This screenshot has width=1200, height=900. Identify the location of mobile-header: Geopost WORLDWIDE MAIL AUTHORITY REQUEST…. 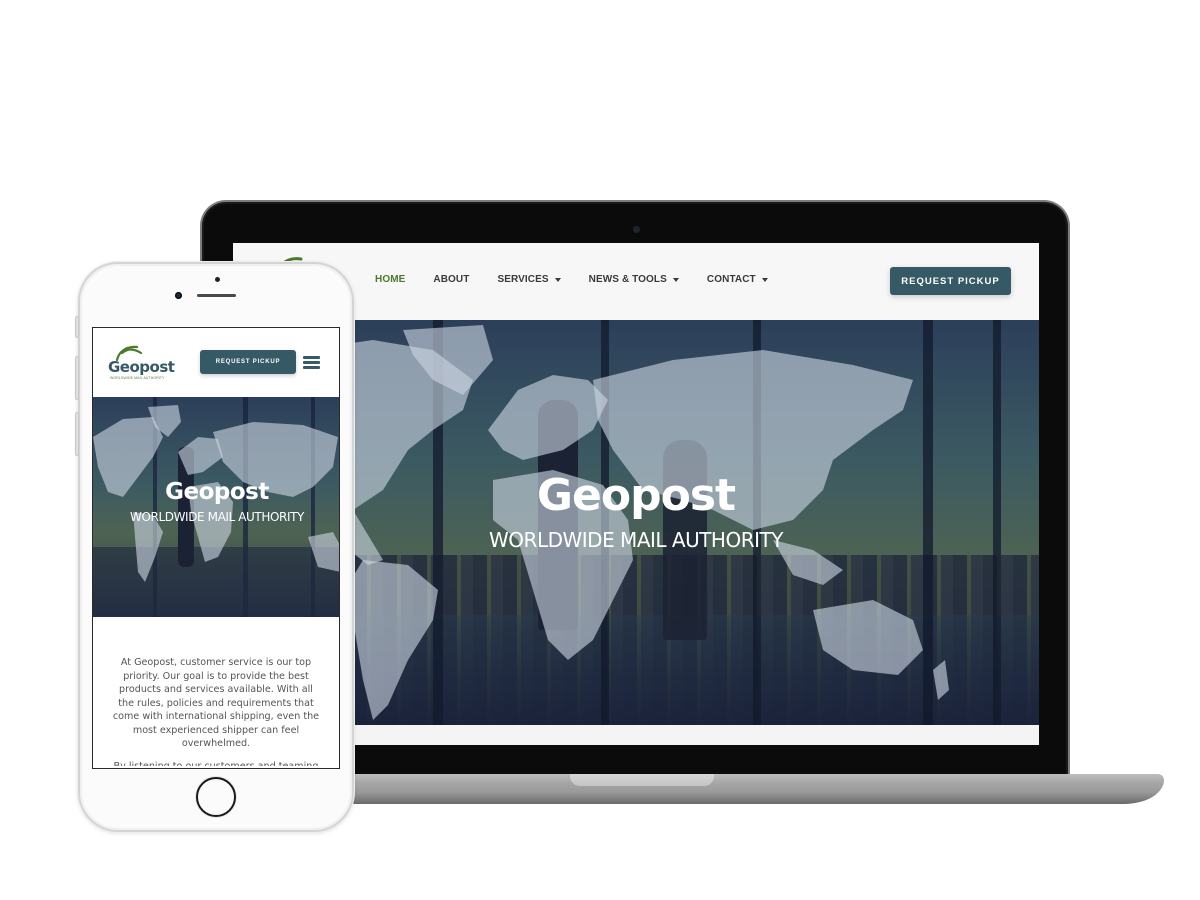
(216, 362).